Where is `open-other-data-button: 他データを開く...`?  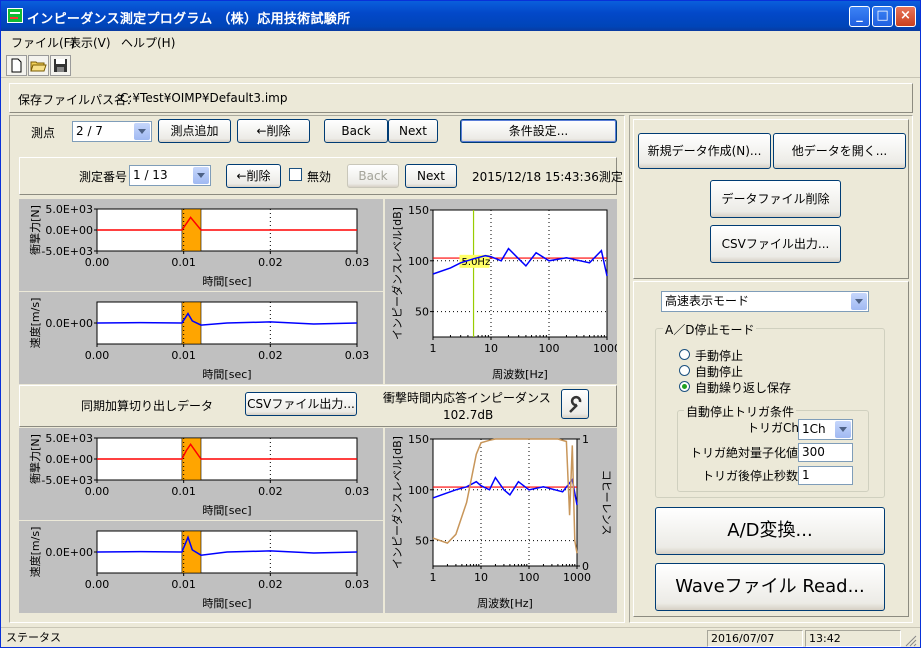
open-other-data-button: 他データを開く... is located at coordinates (839, 151).